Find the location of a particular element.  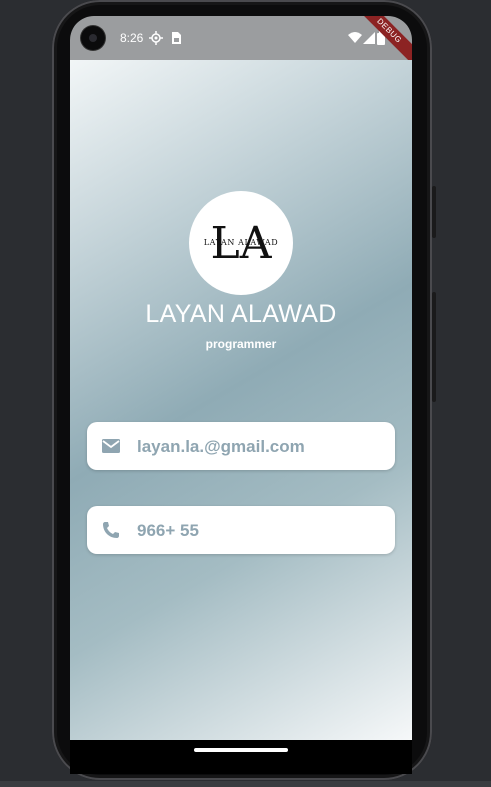

wifi-icon is located at coordinates (355, 37).